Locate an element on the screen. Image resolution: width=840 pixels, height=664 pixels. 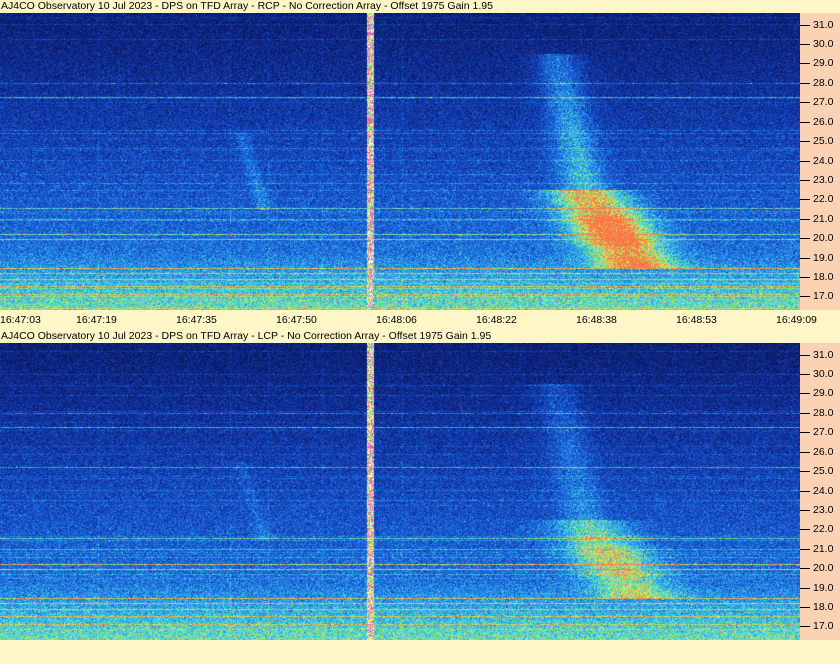
x-tick-label: 16:48:06 is located at coordinates (396, 320).